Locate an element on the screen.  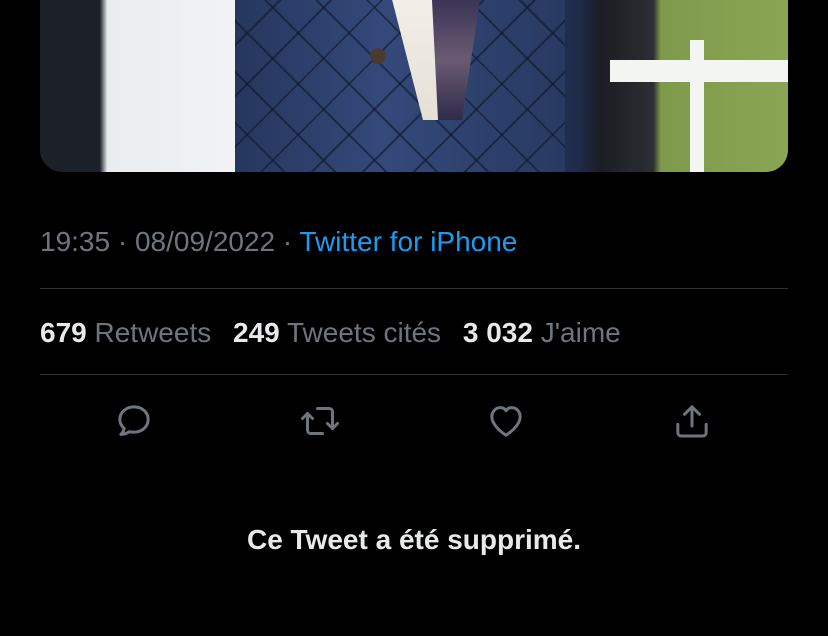
tweet-action-bar is located at coordinates (414, 421).